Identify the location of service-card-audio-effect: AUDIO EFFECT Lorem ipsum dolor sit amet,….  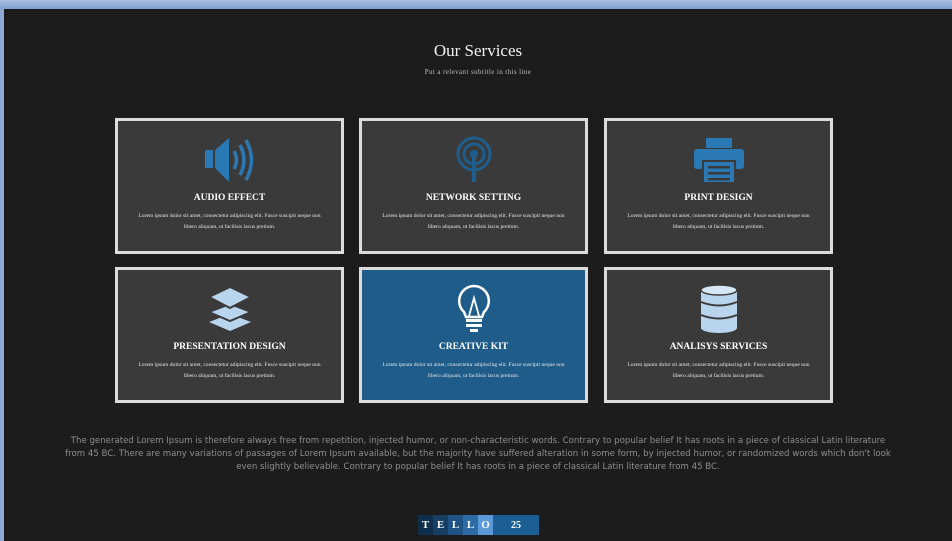
(229, 186).